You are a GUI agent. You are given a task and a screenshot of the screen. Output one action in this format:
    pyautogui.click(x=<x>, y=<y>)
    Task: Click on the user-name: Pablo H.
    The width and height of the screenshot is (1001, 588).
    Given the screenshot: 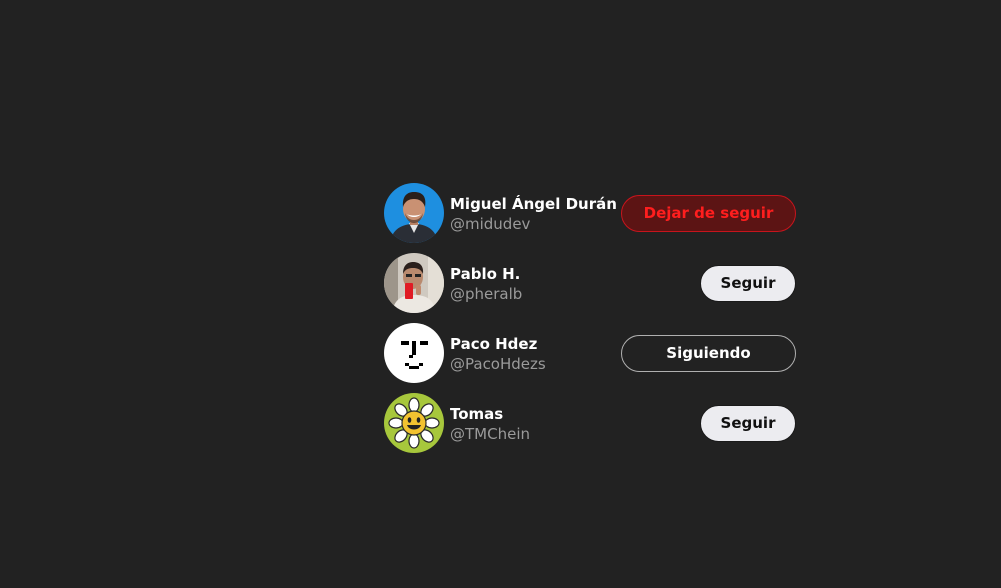 What is the action you would take?
    pyautogui.click(x=485, y=274)
    